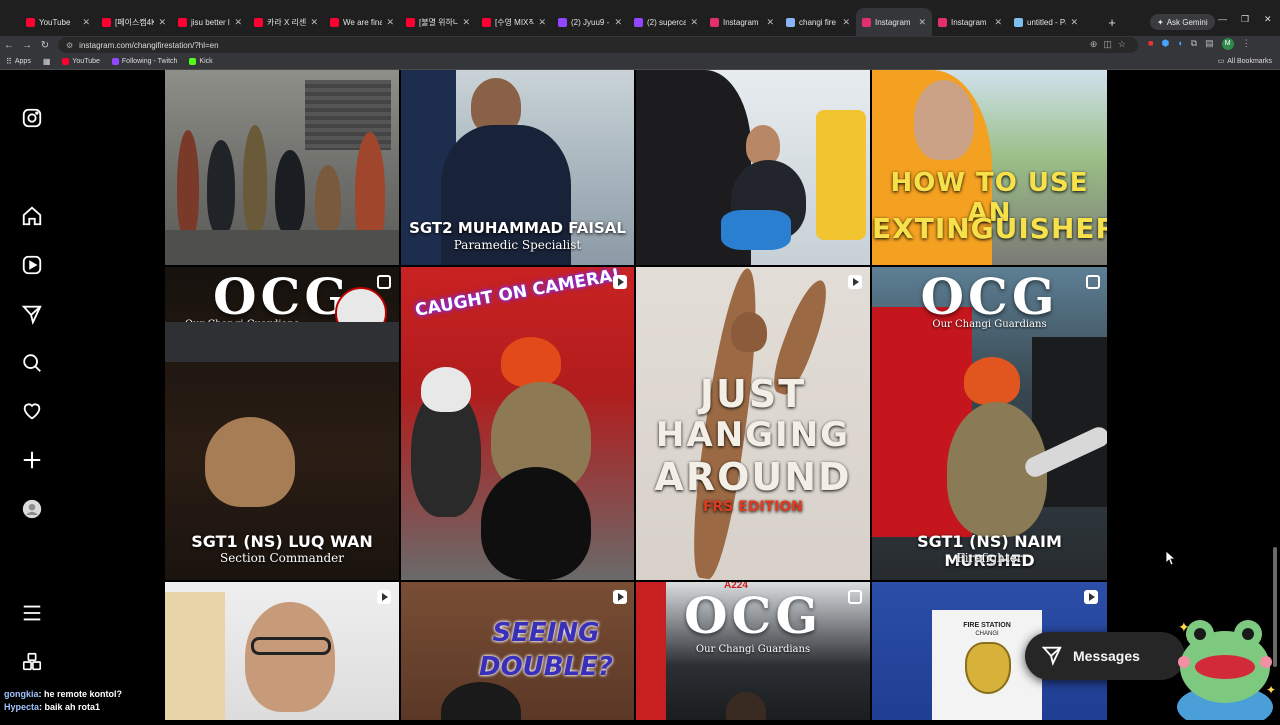 The width and height of the screenshot is (1280, 725). What do you see at coordinates (32, 509) in the screenshot?
I see `profile-avatar-icon` at bounding box center [32, 509].